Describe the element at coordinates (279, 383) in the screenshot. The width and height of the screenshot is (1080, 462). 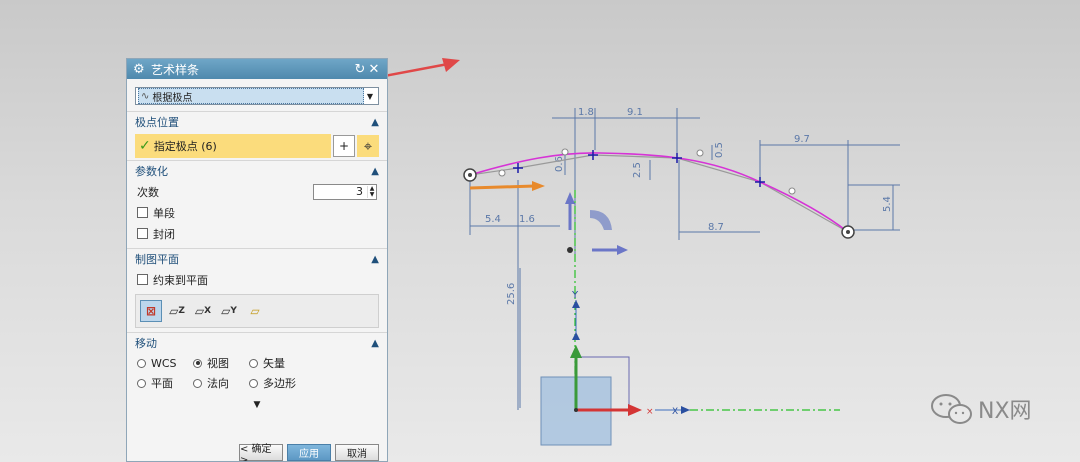
I see `move-polygon-label: 多边形` at that location.